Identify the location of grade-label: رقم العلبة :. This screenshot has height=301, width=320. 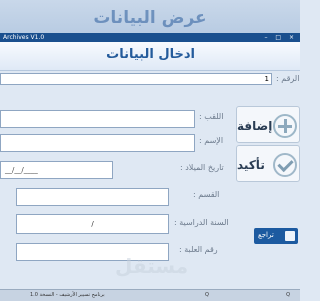
(198, 249).